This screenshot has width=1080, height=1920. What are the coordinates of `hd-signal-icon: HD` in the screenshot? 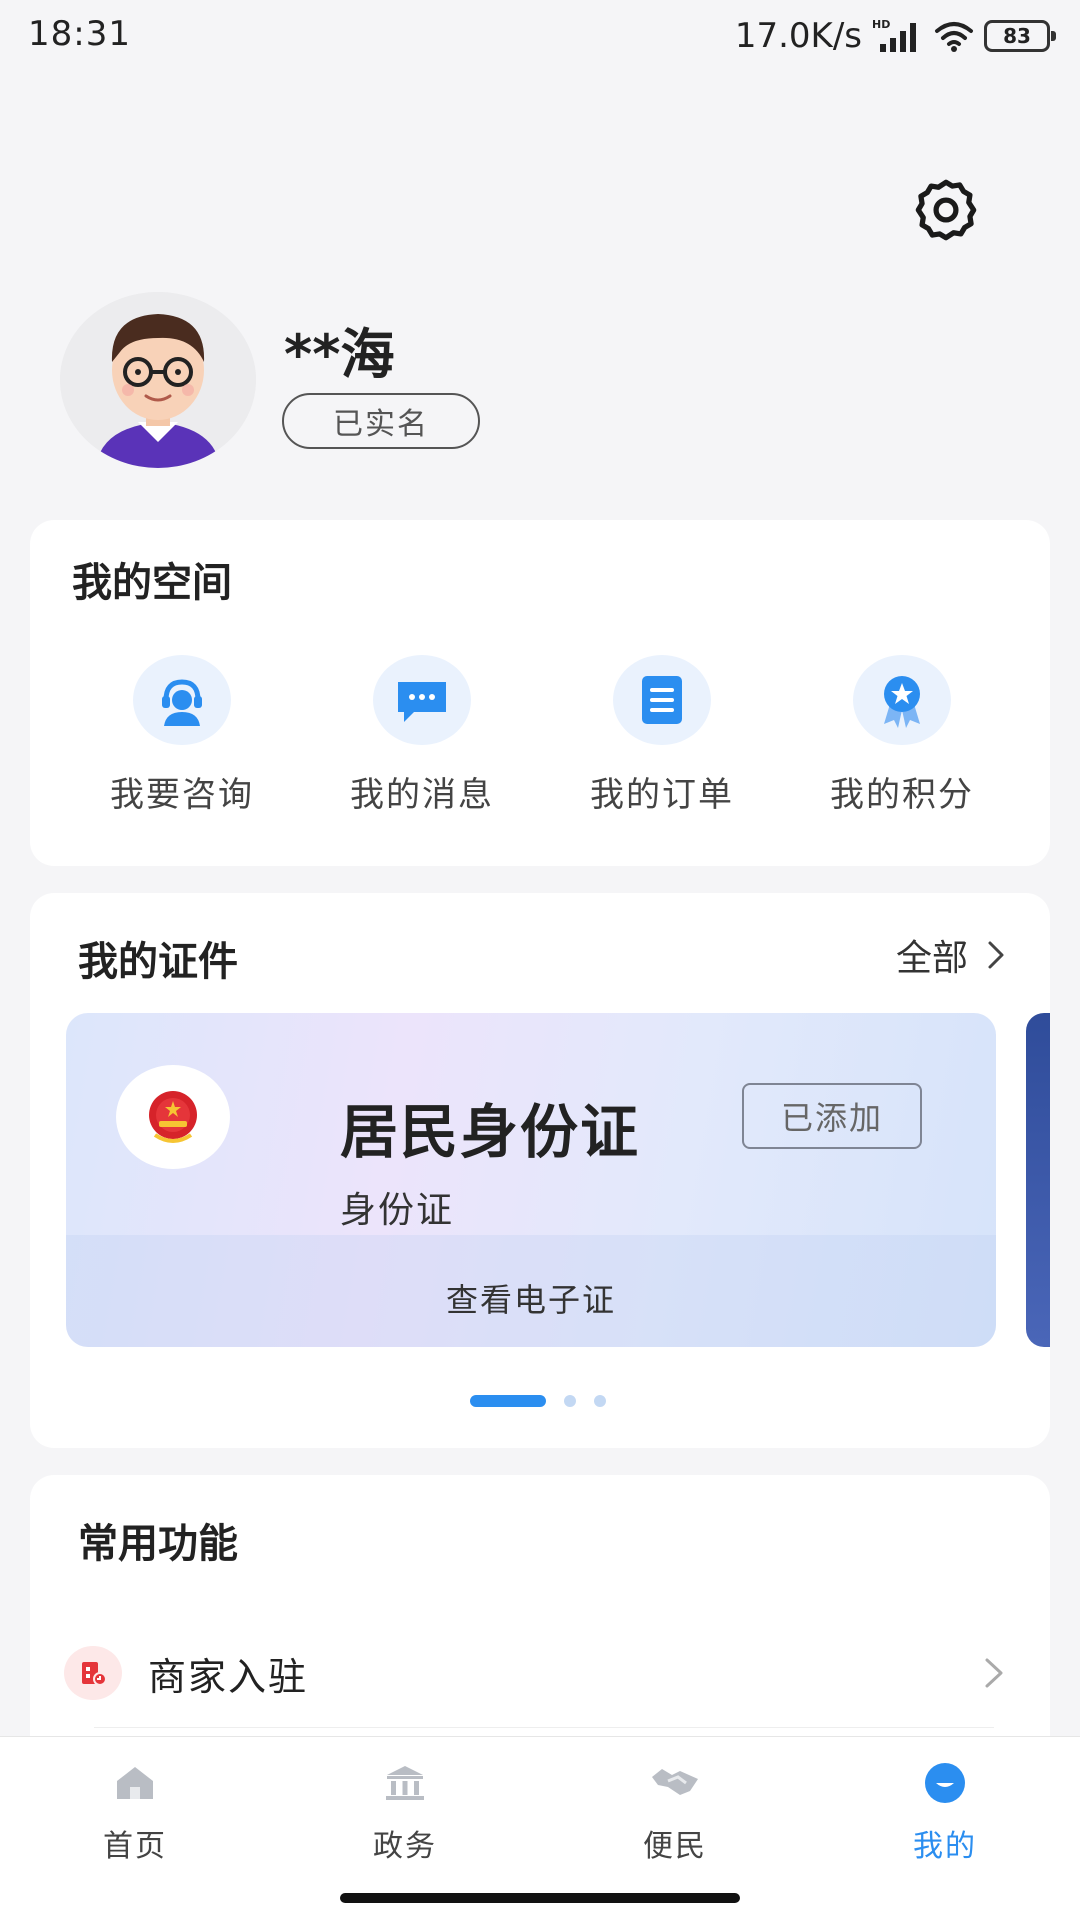 It's located at (894, 35).